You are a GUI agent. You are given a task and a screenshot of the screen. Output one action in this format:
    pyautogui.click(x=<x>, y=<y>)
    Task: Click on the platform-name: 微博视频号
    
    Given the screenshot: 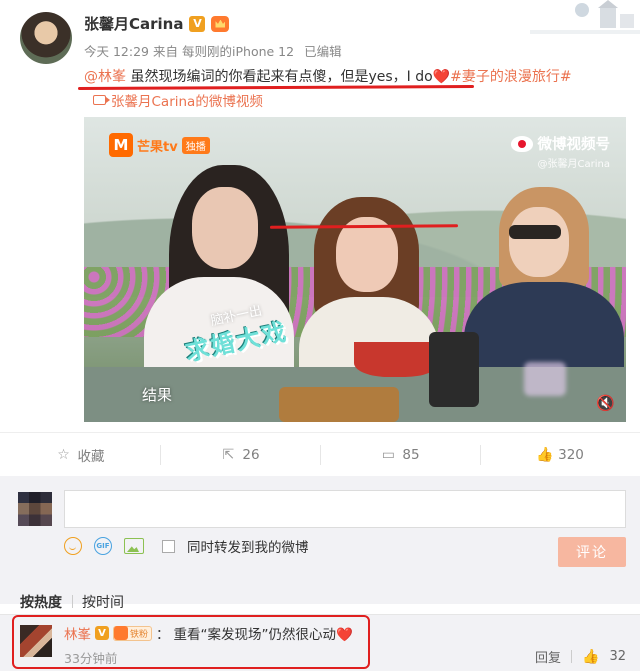 What is the action you would take?
    pyautogui.click(x=574, y=145)
    